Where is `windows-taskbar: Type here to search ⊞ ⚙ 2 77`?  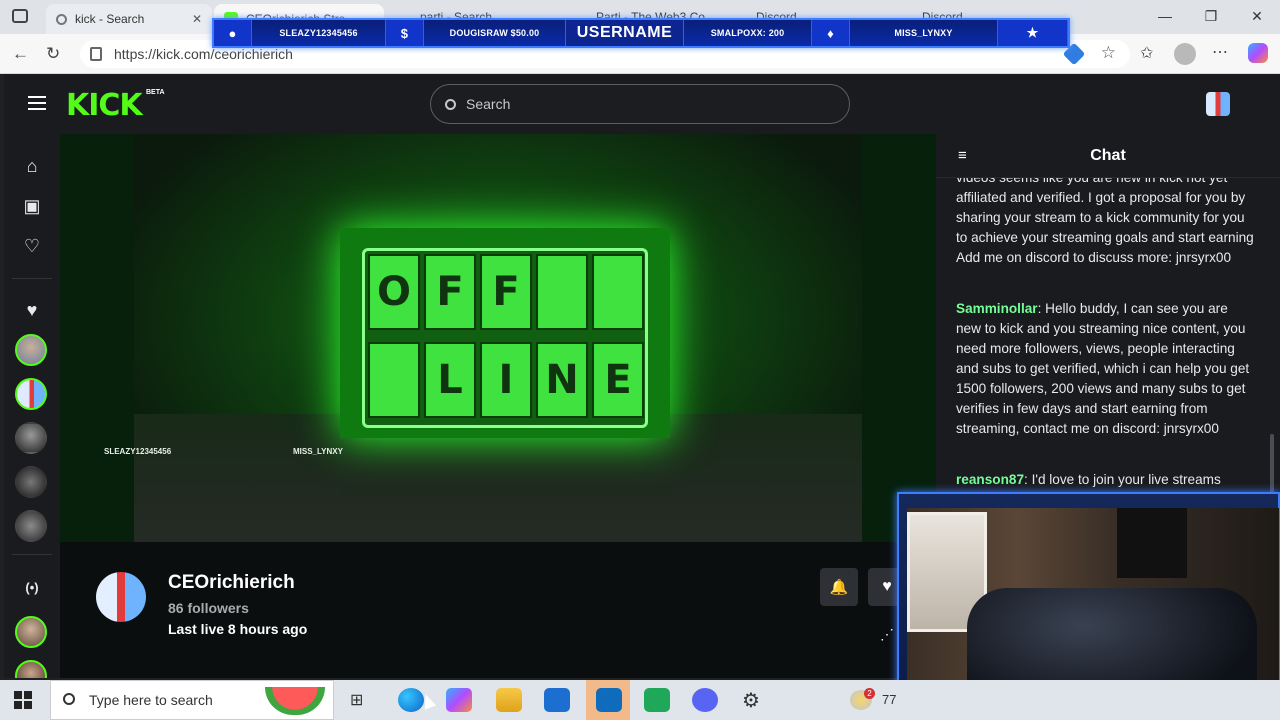 windows-taskbar: Type here to search ⊞ ⚙ 2 77 is located at coordinates (640, 700).